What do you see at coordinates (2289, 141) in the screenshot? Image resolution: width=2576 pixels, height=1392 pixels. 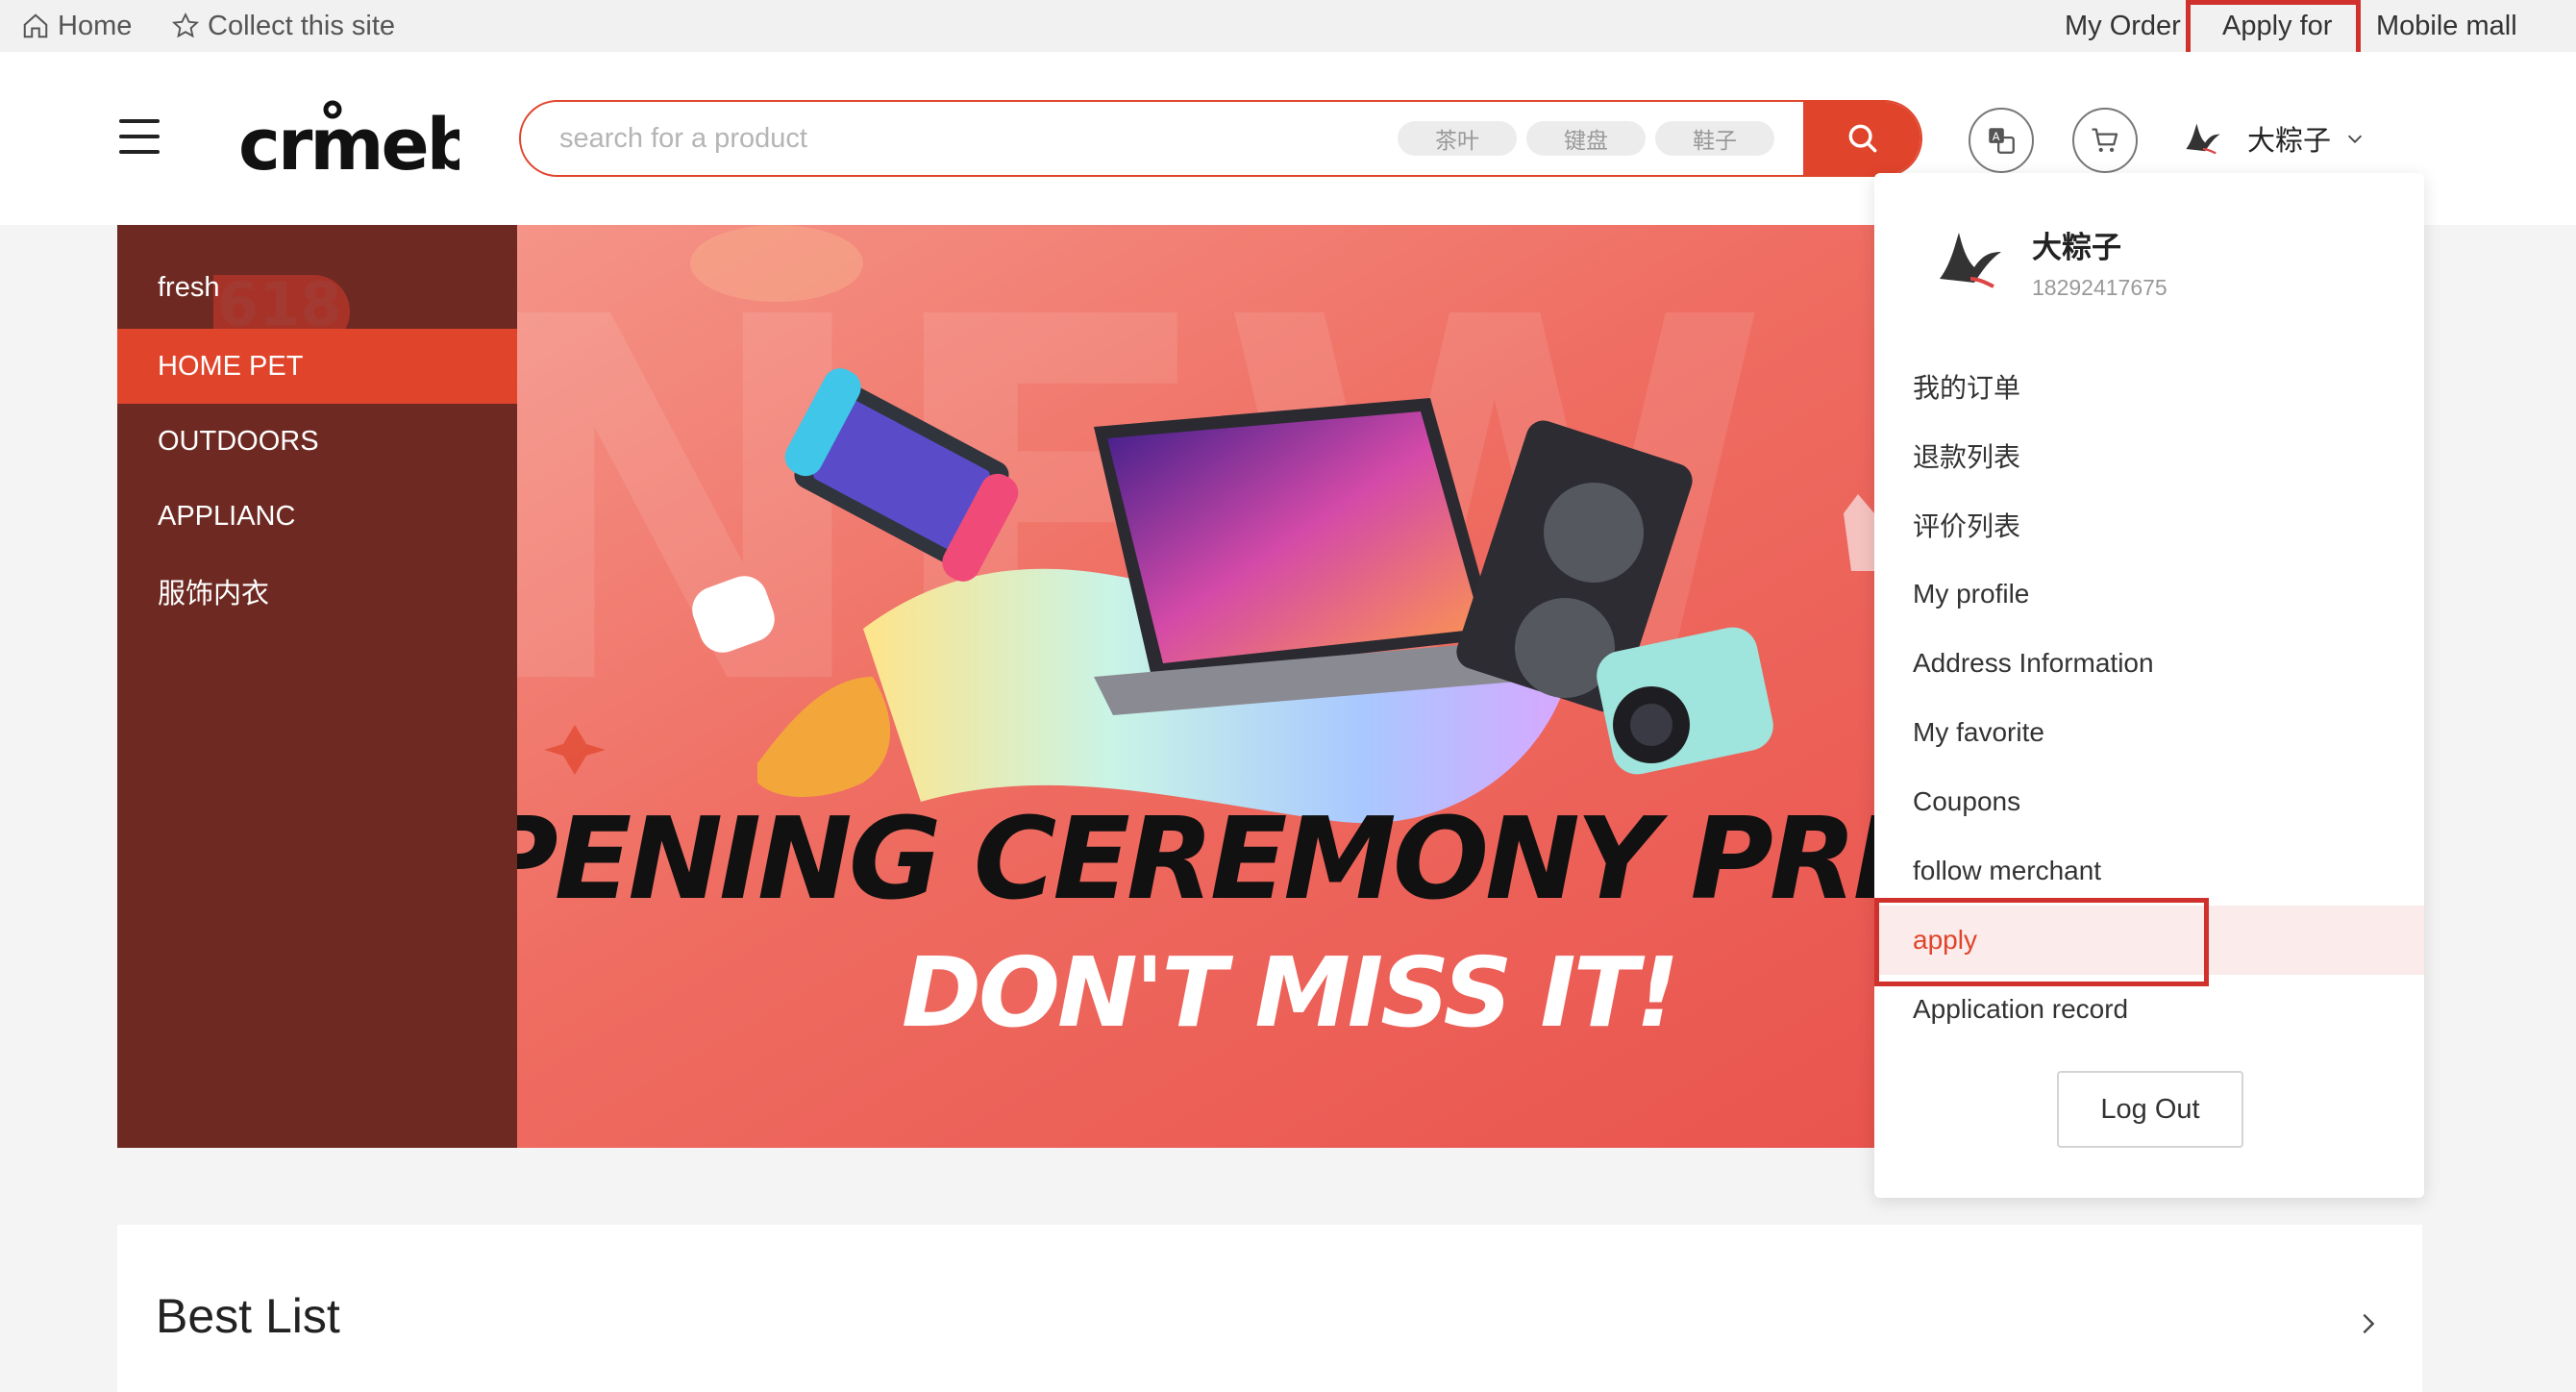 I see `user-name: 大粽子` at bounding box center [2289, 141].